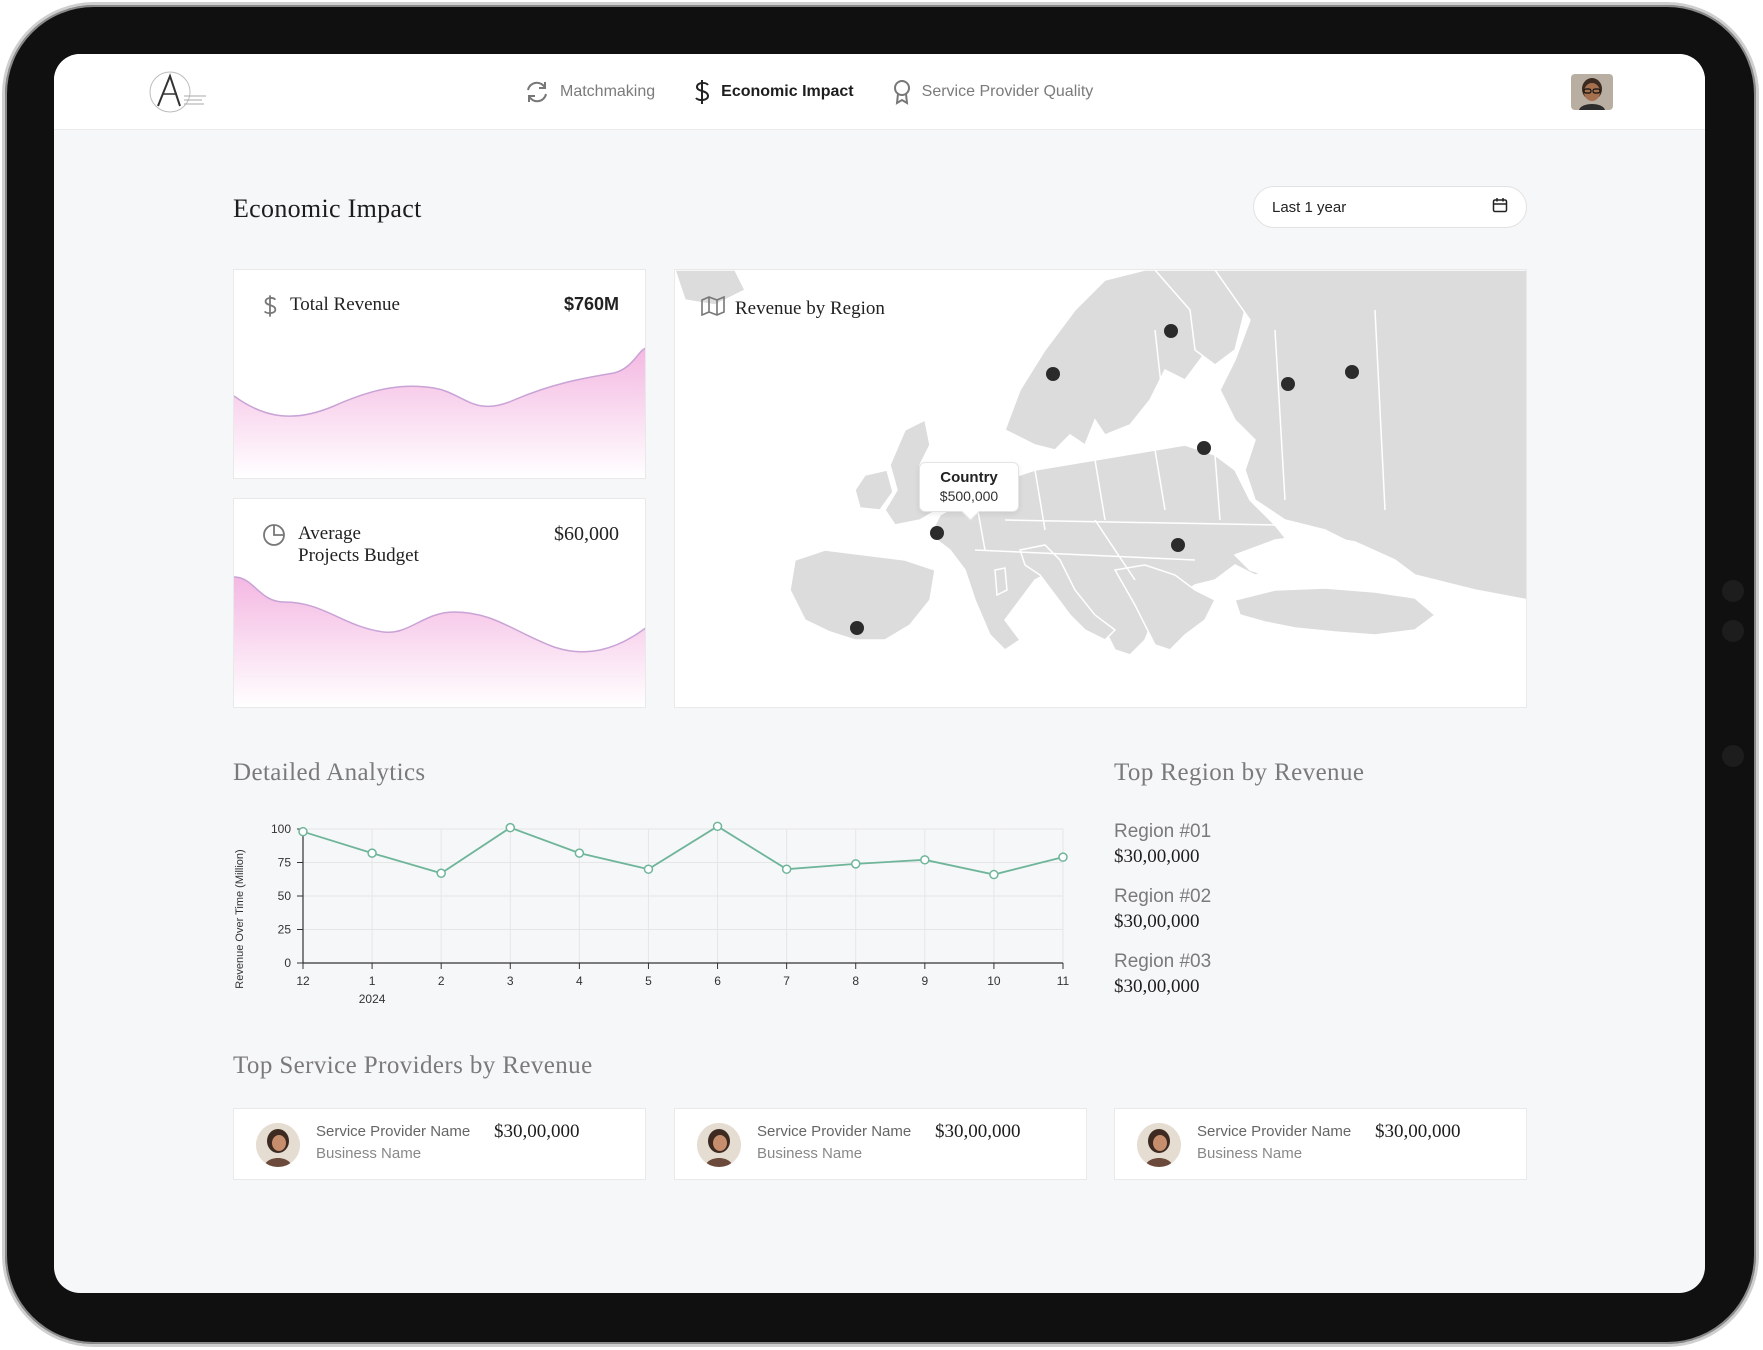 The image size is (1763, 1350). Describe the element at coordinates (924, 981) in the screenshot. I see `x-tick-label: 9` at that location.